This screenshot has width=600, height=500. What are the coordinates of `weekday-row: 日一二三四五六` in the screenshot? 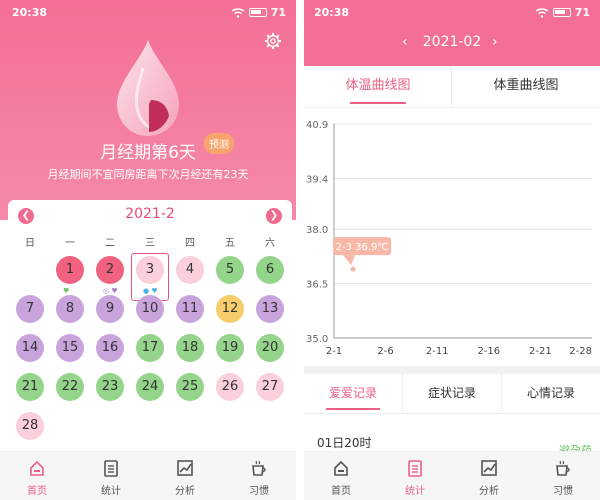 It's located at (150, 241).